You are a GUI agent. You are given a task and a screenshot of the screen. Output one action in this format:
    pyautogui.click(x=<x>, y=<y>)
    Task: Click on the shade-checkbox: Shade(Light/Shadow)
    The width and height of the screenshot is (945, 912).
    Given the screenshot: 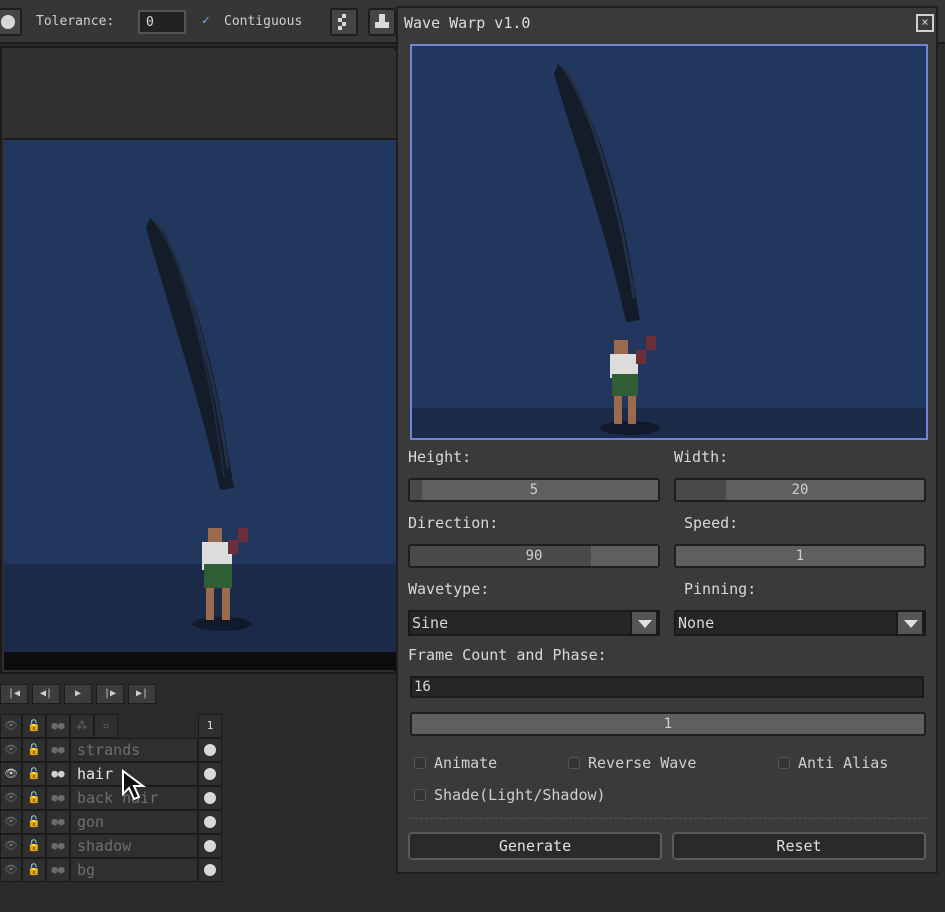 What is the action you would take?
    pyautogui.click(x=510, y=795)
    